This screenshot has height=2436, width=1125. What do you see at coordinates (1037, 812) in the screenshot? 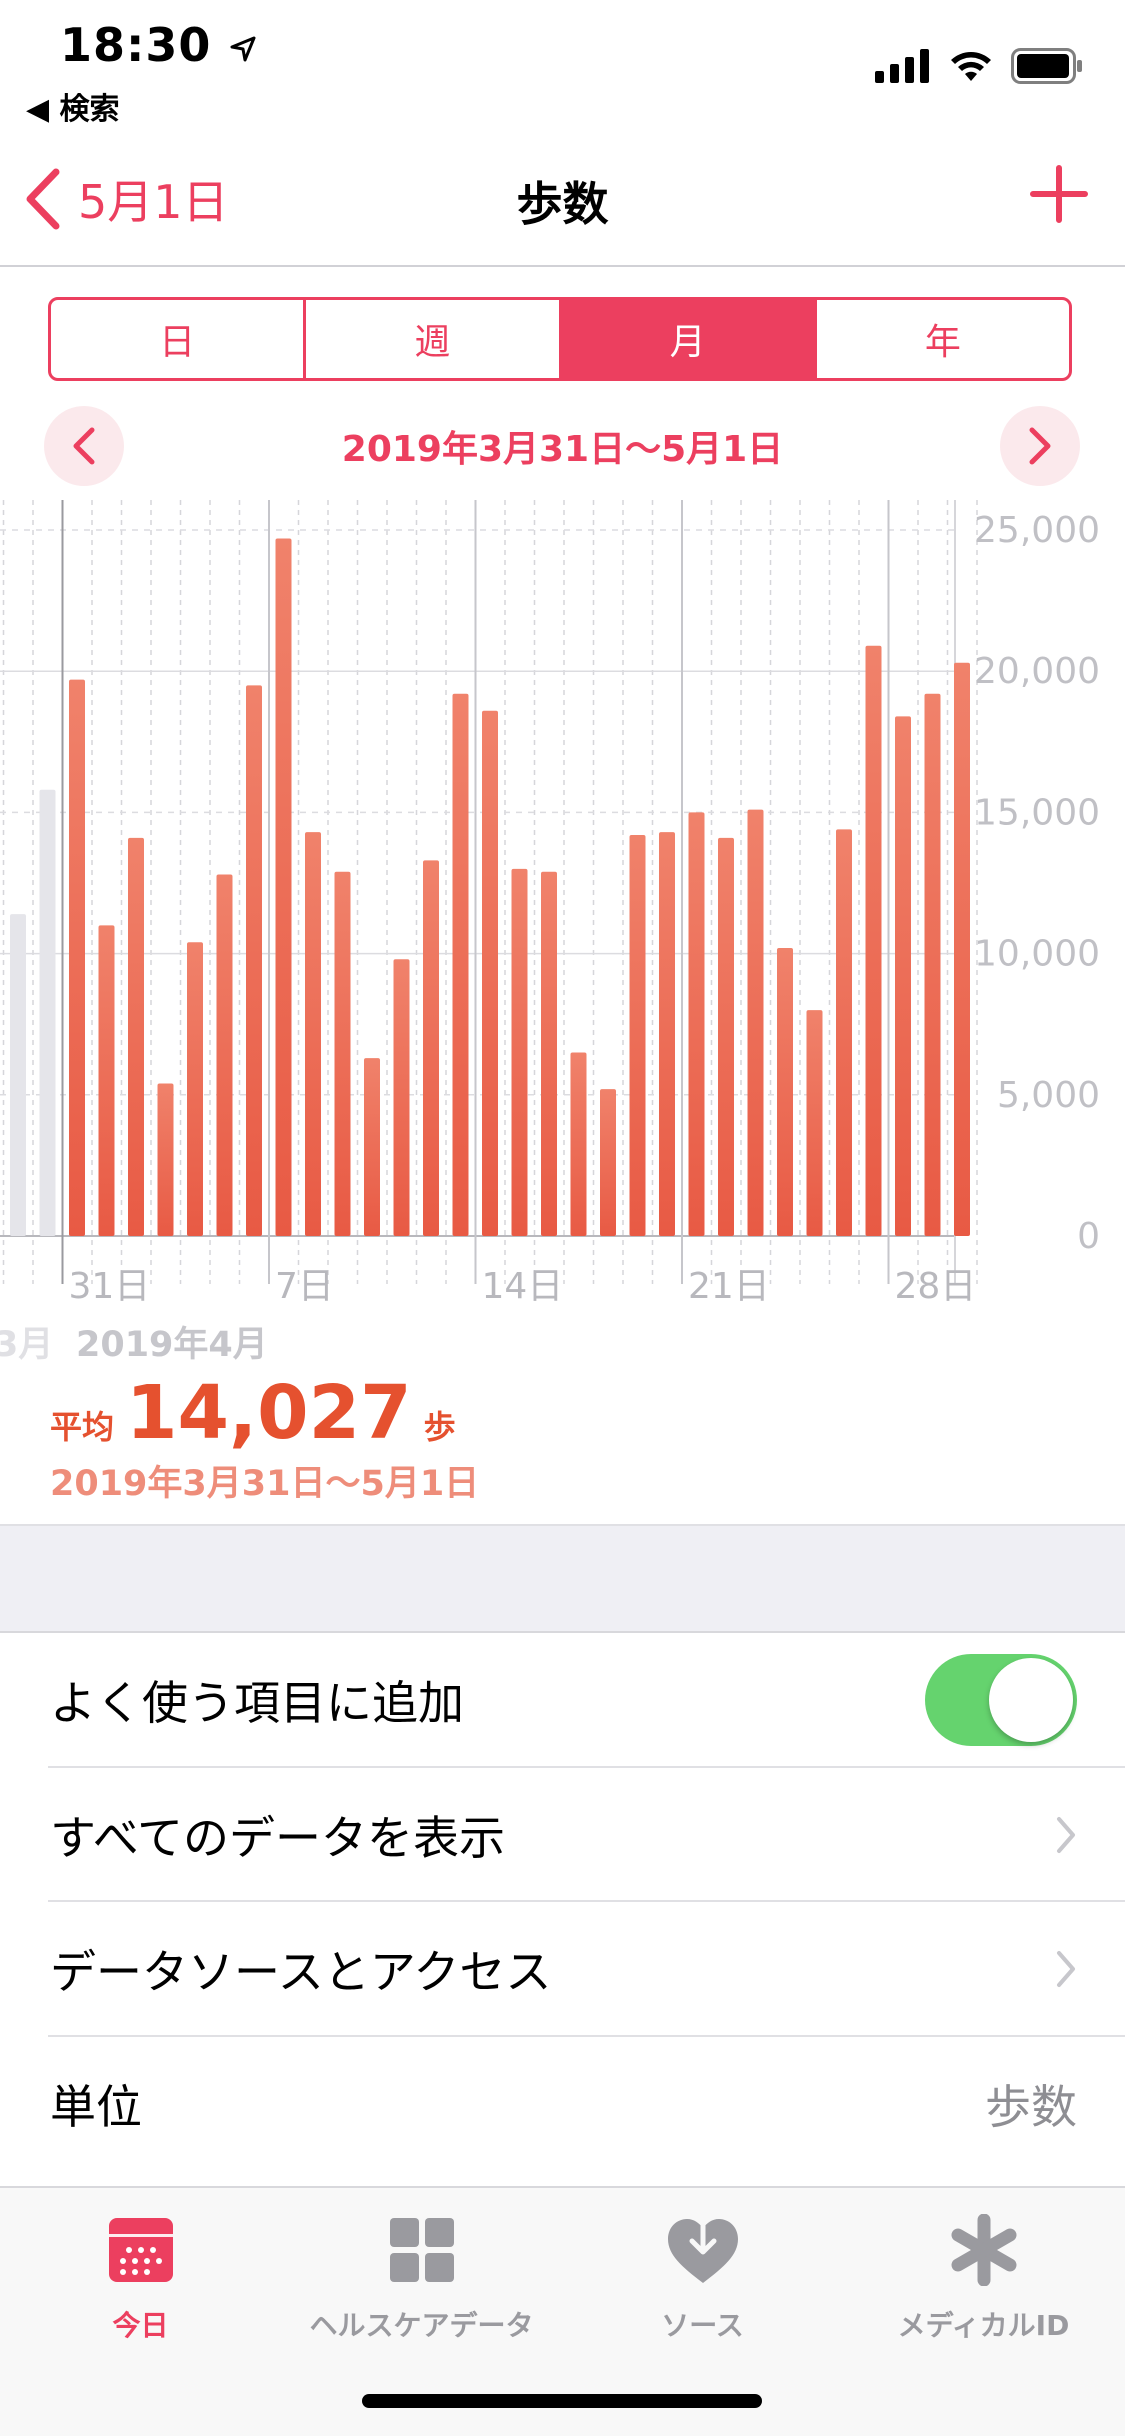
I see `y-tick-label: 15,000` at bounding box center [1037, 812].